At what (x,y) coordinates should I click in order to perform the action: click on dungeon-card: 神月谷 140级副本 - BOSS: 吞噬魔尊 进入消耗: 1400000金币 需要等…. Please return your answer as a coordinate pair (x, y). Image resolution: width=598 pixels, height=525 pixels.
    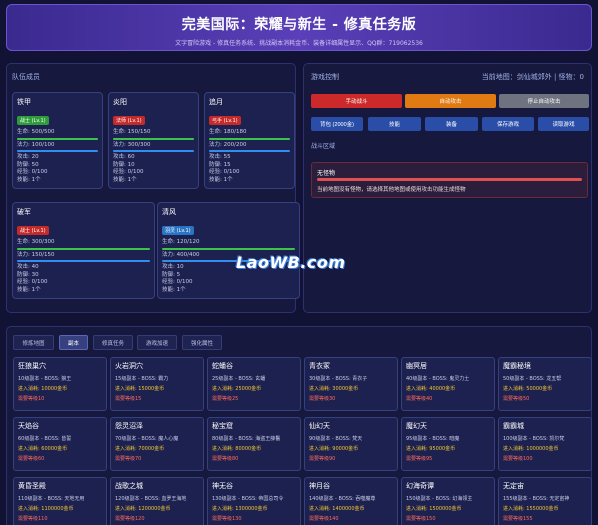
    Looking at the image, I should click on (351, 501).